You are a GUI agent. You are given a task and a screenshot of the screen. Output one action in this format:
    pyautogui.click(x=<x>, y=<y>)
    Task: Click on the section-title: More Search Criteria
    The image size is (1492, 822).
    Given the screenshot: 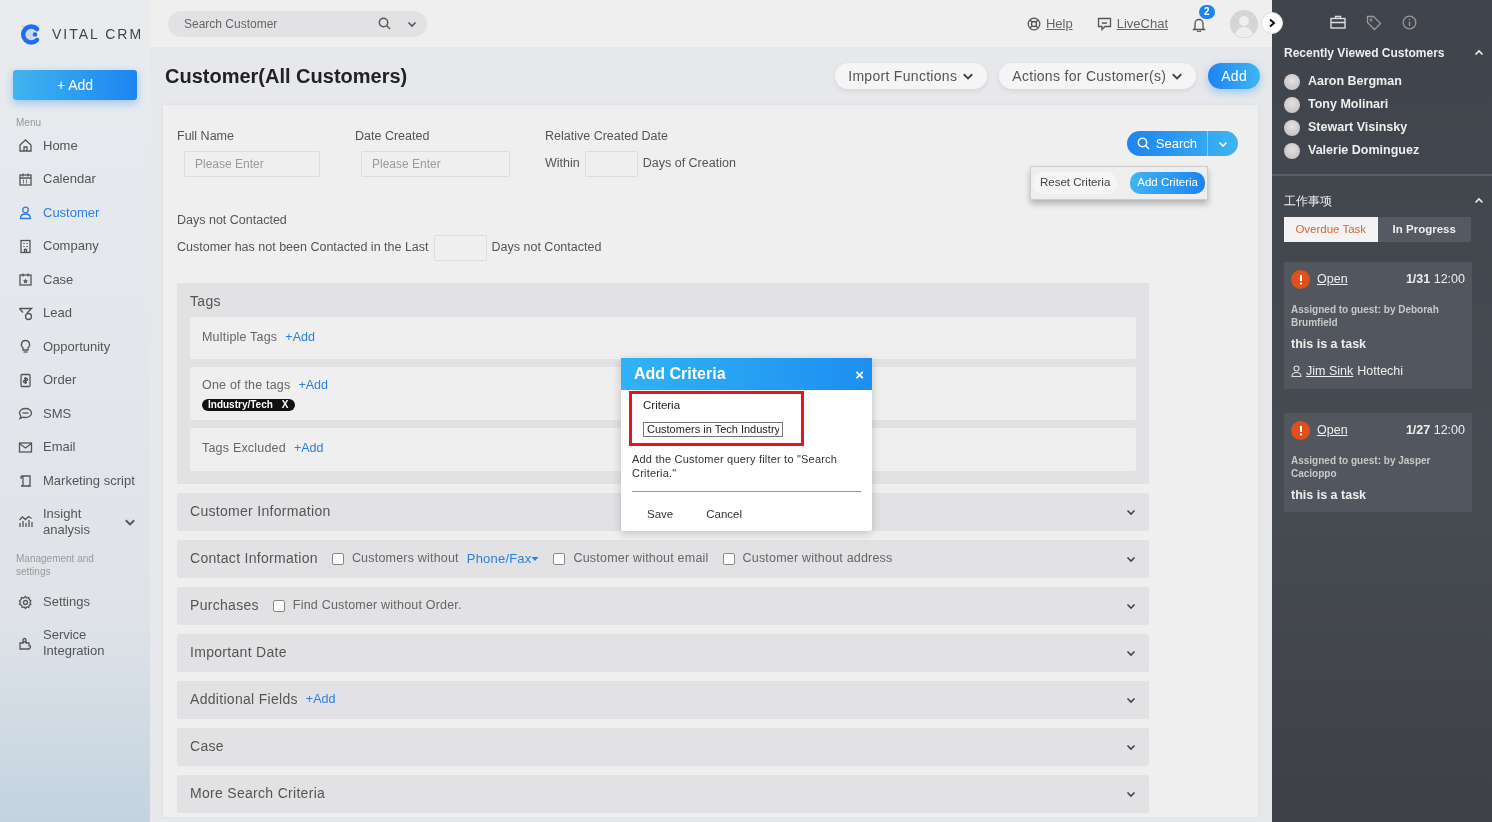 What is the action you would take?
    pyautogui.click(x=258, y=794)
    